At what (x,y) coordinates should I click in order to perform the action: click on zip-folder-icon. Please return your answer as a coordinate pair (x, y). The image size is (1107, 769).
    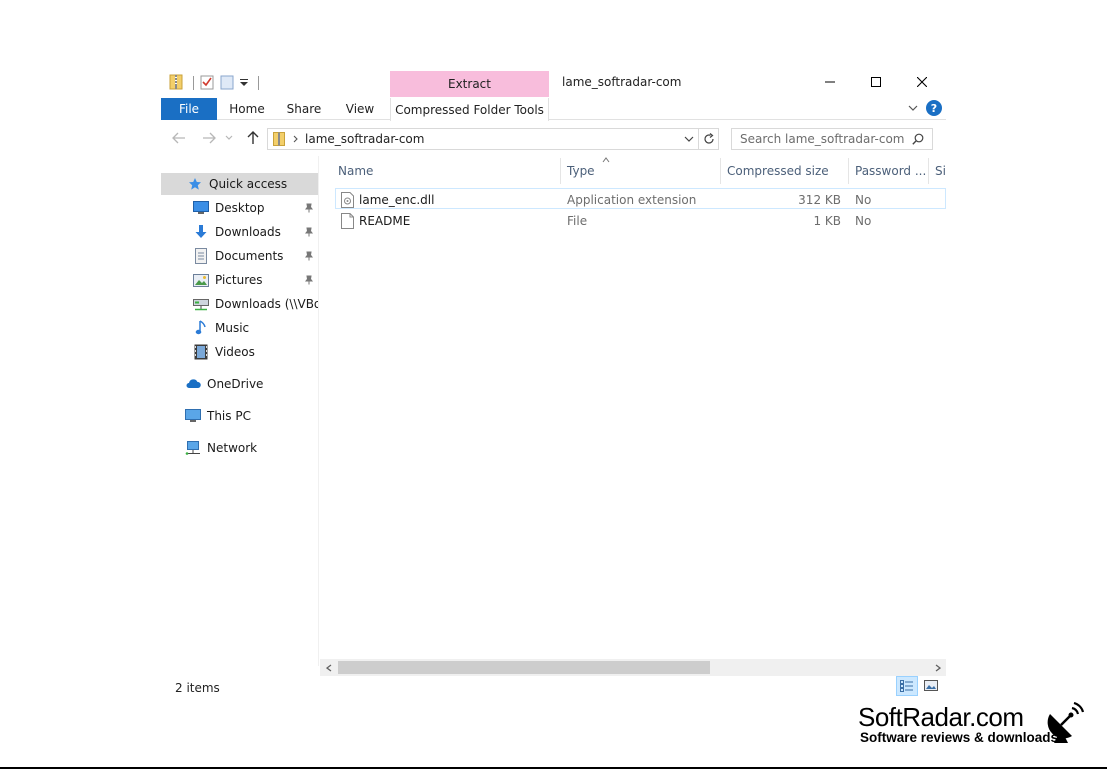
    Looking at the image, I should click on (176, 83).